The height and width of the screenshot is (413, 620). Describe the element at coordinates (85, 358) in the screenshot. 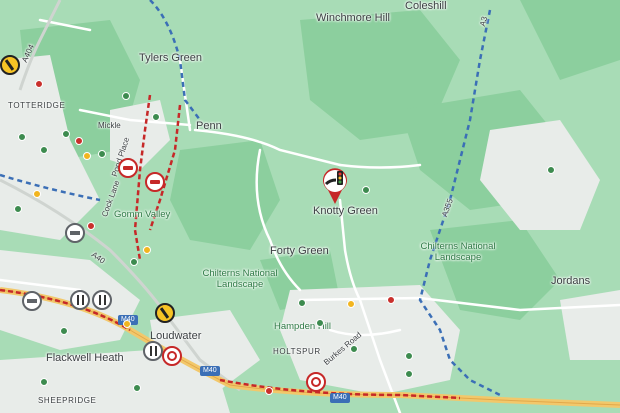

I see `place-label-flackwell-heath: Flackwell Heath` at that location.